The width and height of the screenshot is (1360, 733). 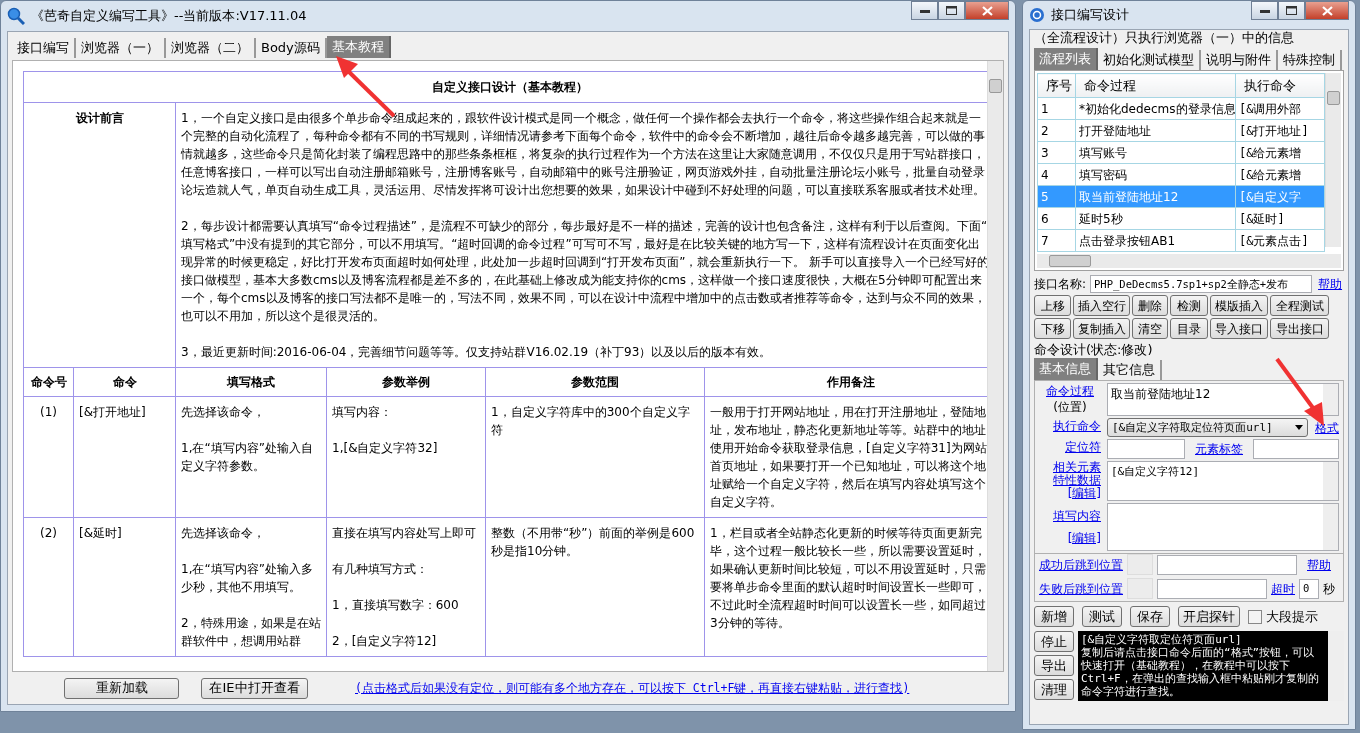 I want to click on table-cell: (2), so click(x=48, y=587).